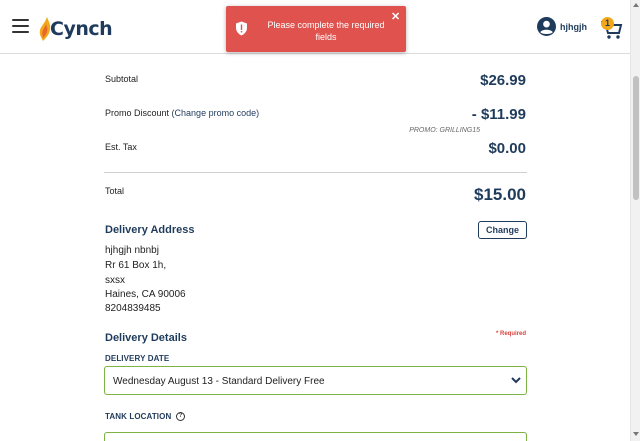 This screenshot has height=441, width=640. What do you see at coordinates (500, 194) in the screenshot?
I see `total-value: $15.00` at bounding box center [500, 194].